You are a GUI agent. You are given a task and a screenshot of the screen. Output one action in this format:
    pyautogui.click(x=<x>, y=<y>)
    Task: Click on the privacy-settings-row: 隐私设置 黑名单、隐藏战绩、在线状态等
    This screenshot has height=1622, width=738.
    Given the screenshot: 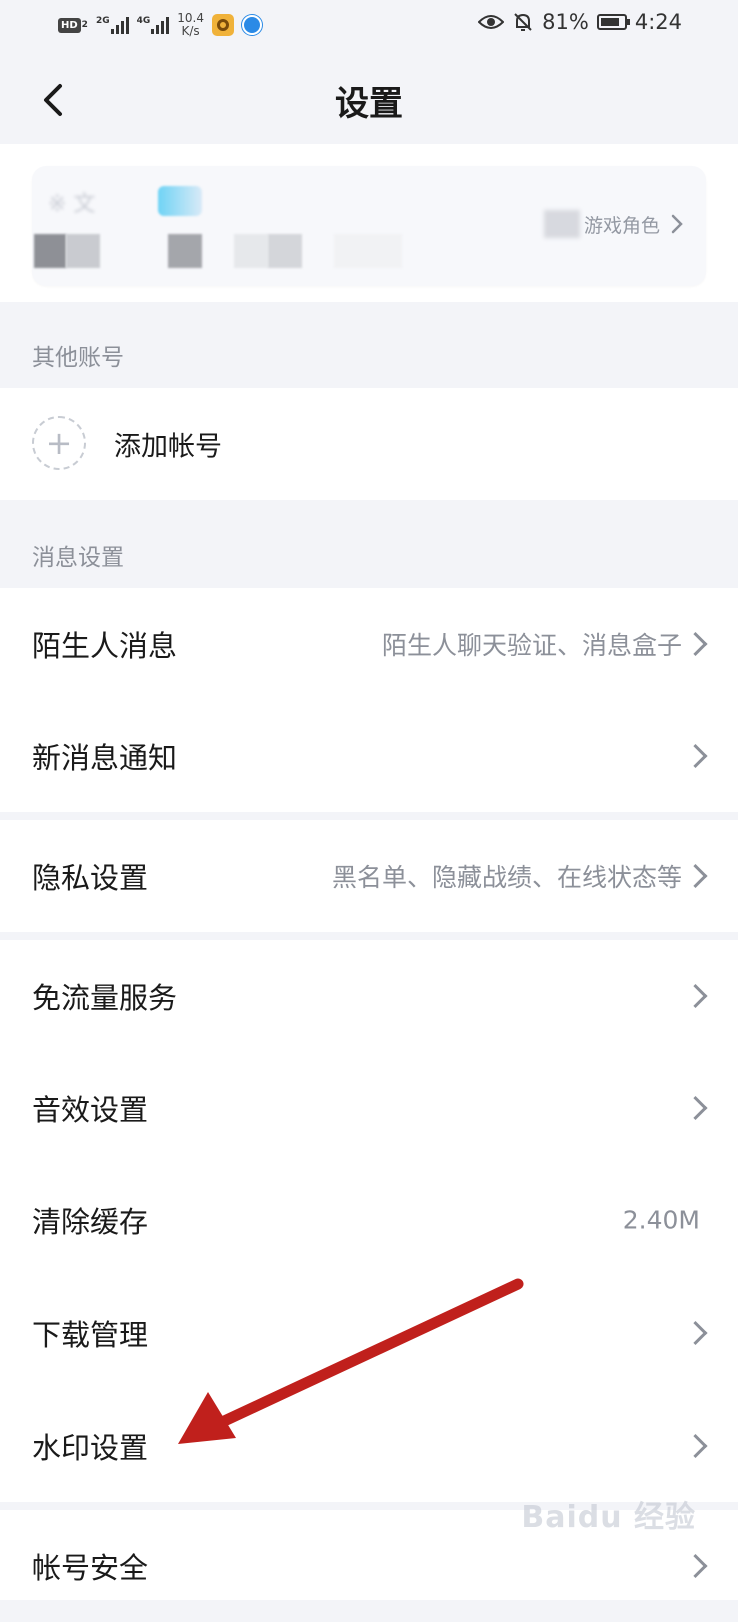 What is the action you would take?
    pyautogui.click(x=369, y=876)
    